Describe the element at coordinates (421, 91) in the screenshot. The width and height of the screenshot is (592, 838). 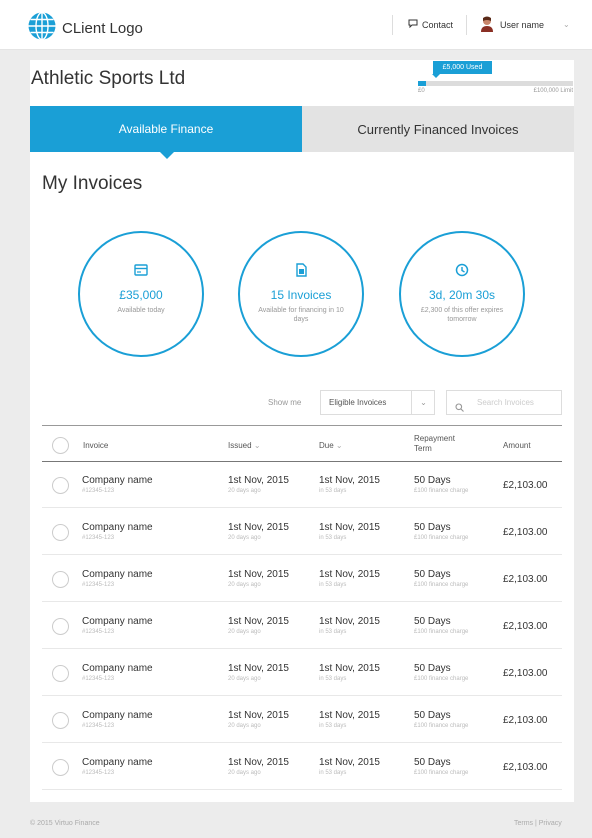
I see `credit-min-label: £0` at that location.